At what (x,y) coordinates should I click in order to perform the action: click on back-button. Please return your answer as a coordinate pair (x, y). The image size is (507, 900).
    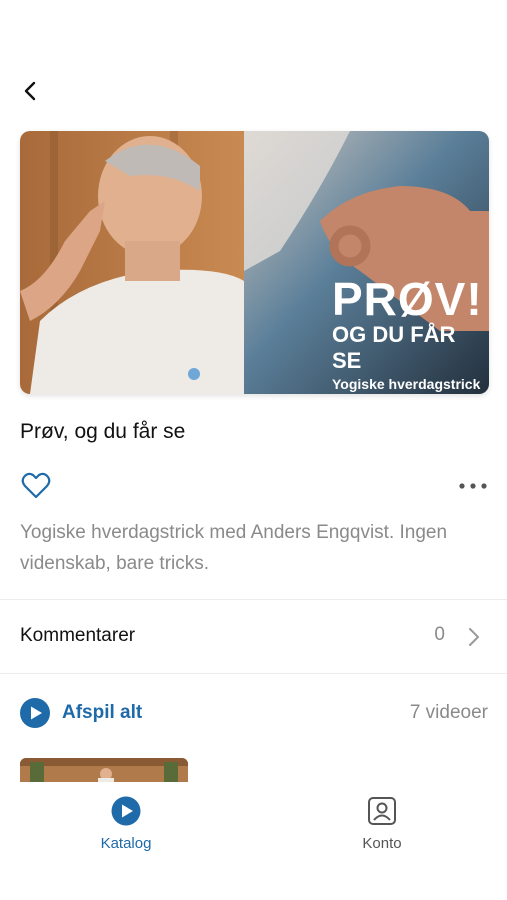
    Looking at the image, I should click on (31, 91).